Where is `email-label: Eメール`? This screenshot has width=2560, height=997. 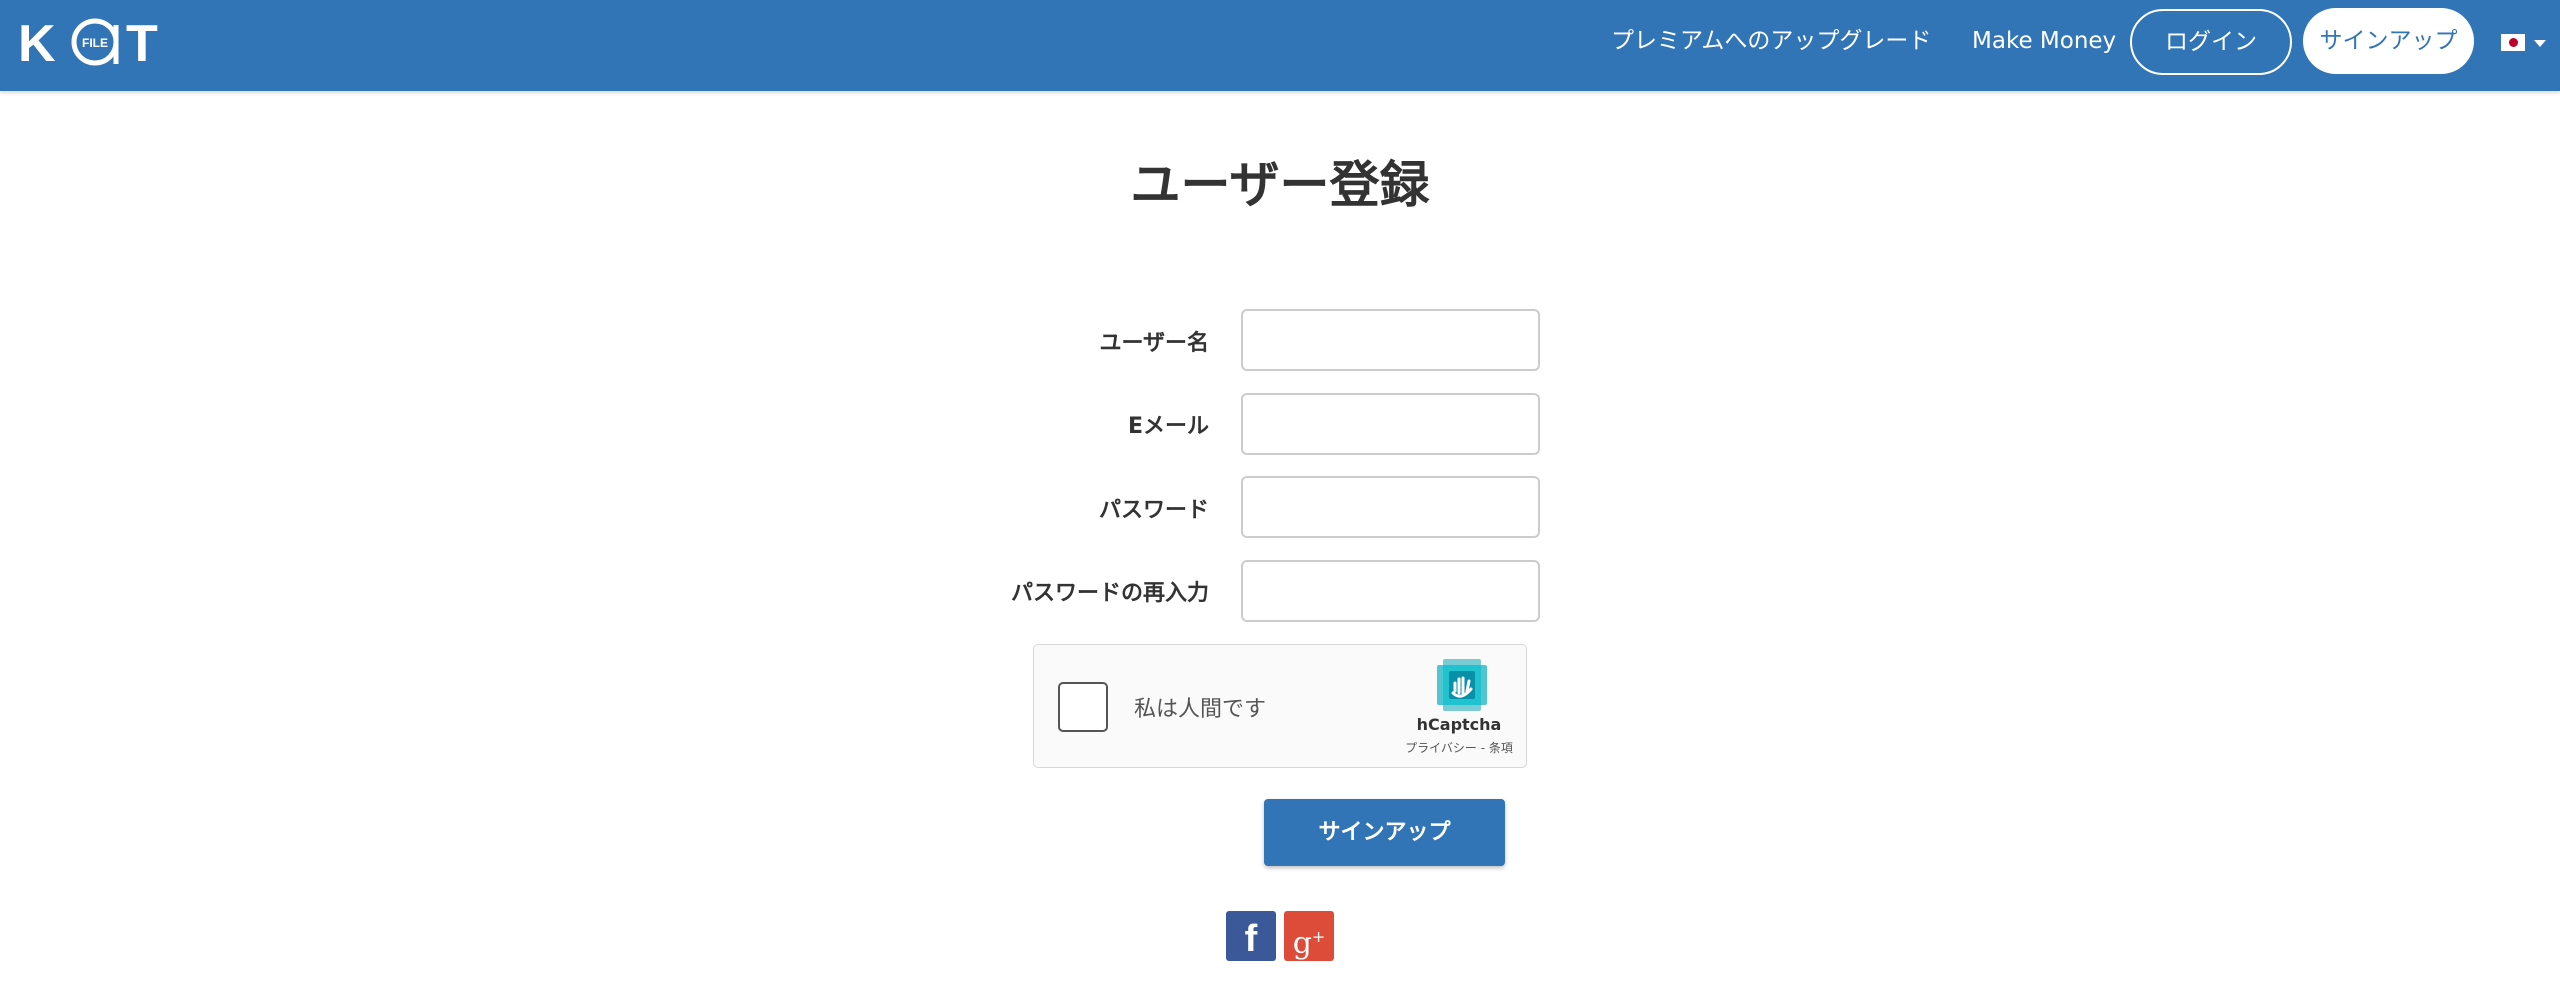
email-label: Eメール is located at coordinates (1168, 426).